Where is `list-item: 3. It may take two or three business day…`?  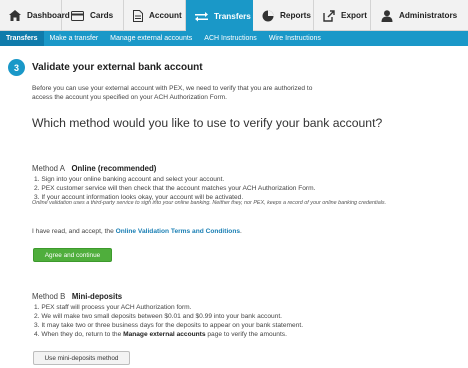
list-item: 3. It may take two or three business day… is located at coordinates (169, 325).